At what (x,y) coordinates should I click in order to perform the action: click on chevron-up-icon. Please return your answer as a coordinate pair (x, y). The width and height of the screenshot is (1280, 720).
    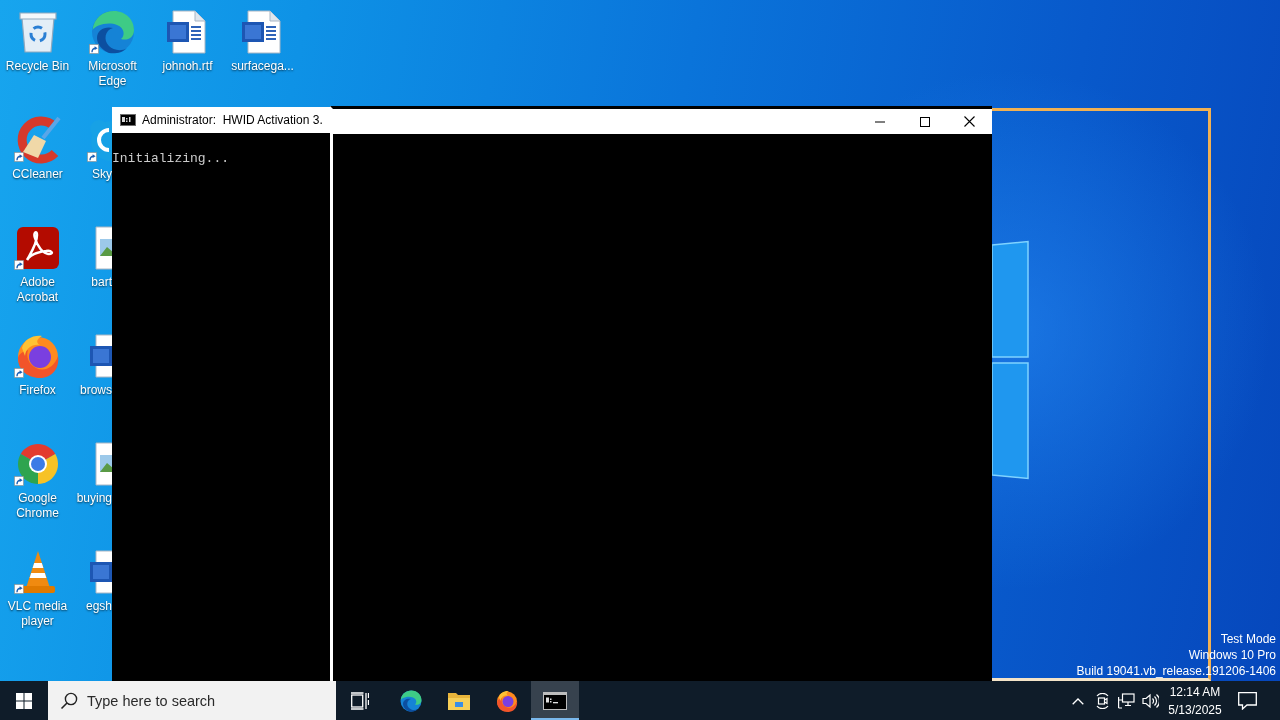
    Looking at the image, I should click on (1078, 700).